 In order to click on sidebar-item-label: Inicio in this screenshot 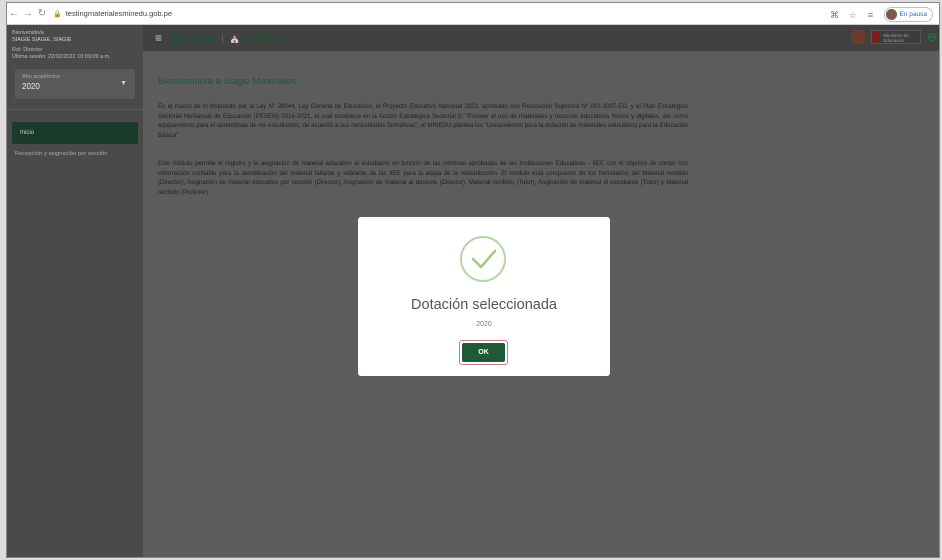, I will do `click(27, 133)`.